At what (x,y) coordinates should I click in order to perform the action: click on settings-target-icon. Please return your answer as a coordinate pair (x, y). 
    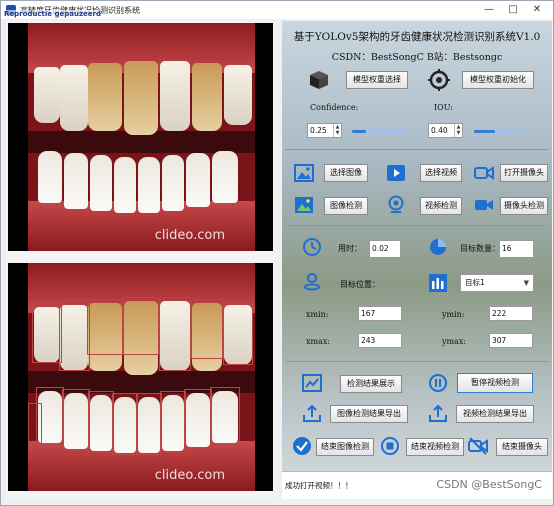
    Looking at the image, I should click on (439, 80).